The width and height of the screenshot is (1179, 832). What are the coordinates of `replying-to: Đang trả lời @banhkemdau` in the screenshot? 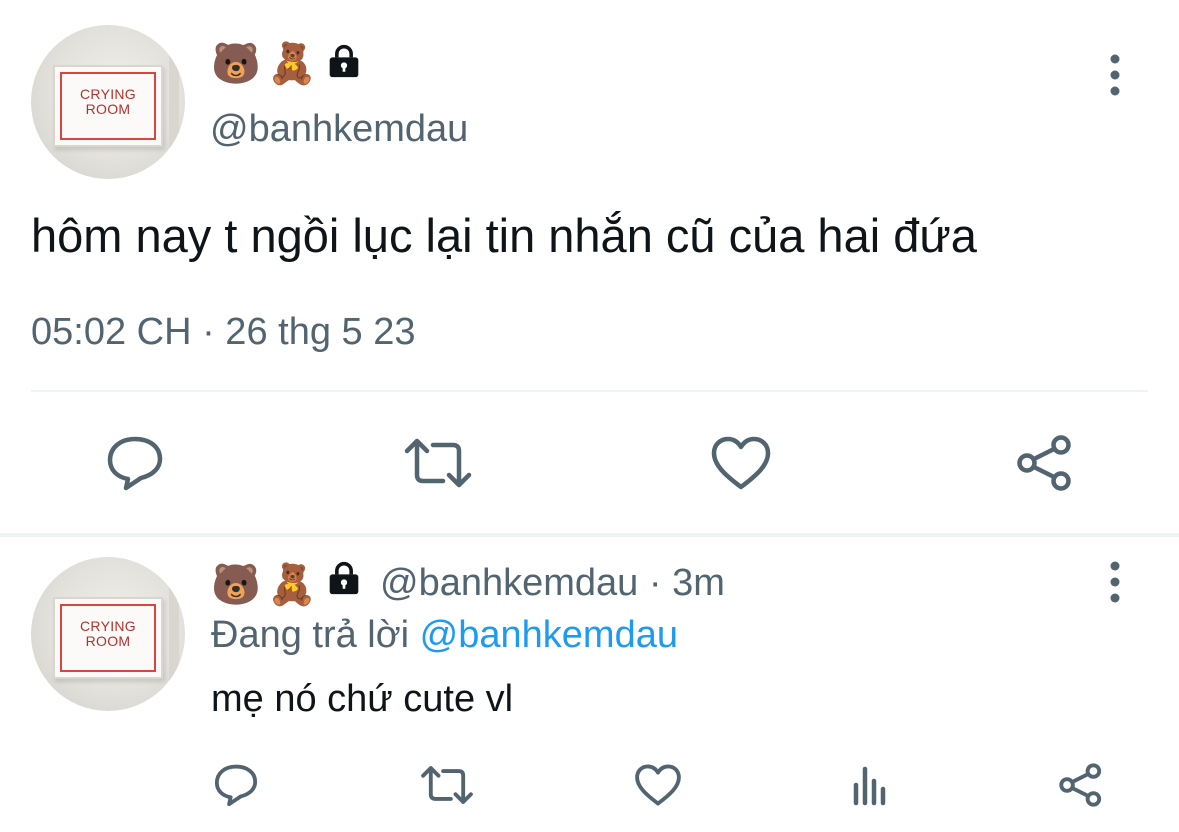 It's located at (444, 635).